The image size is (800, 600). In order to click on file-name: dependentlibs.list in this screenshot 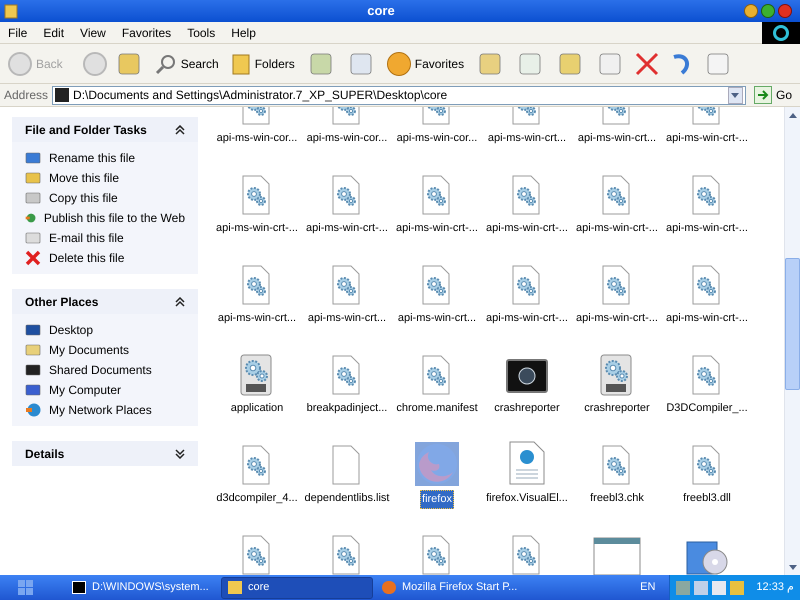, I will do `click(346, 498)`.